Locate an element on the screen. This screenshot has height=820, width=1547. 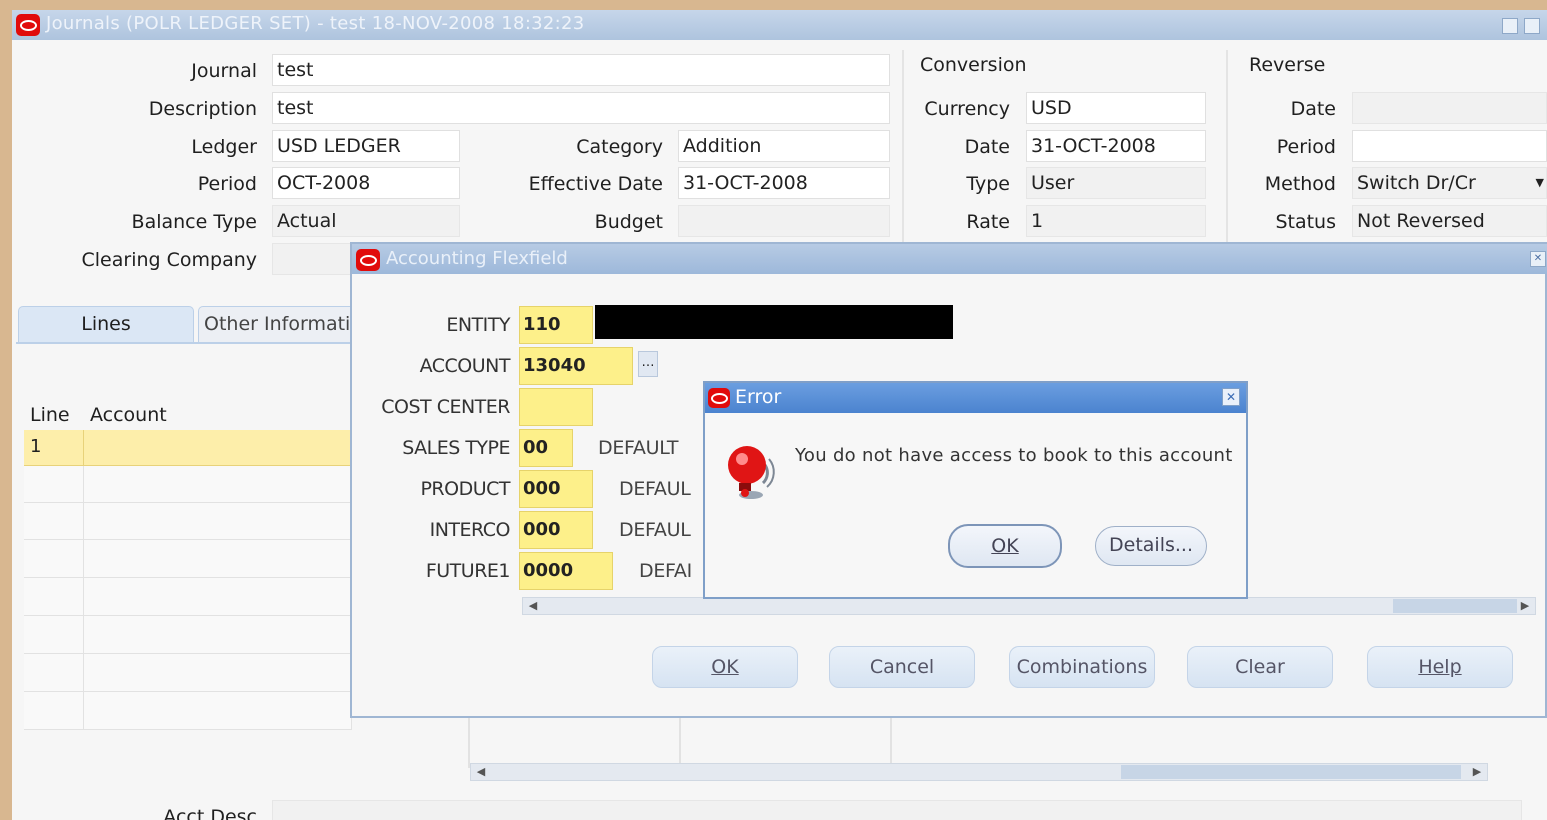
clear-button: Clear is located at coordinates (1260, 667).